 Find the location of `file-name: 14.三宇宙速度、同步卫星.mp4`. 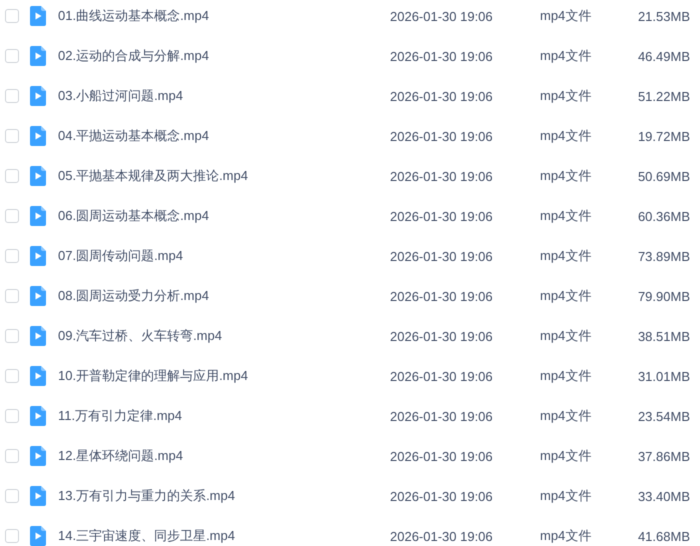

file-name: 14.三宇宙速度、同步卫星.mp4 is located at coordinates (224, 536).